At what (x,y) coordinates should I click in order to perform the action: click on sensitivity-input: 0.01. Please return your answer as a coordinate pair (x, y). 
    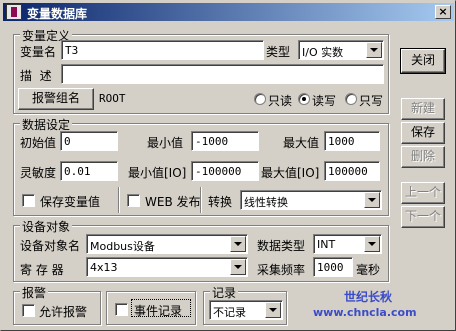
    Looking at the image, I should click on (89, 171).